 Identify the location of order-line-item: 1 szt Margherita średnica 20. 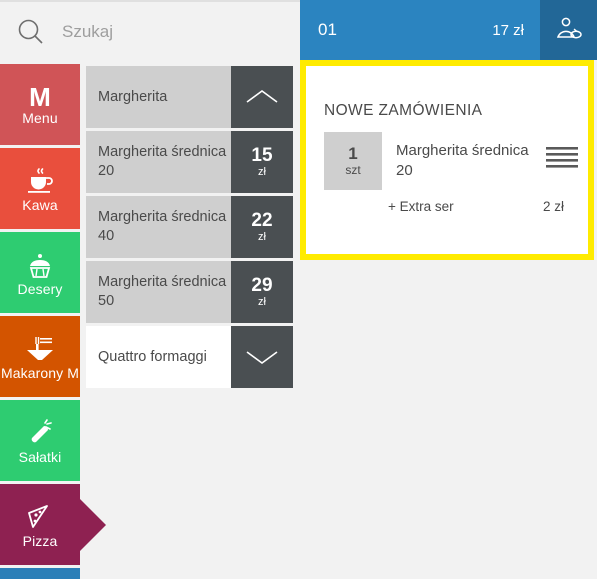
(447, 155).